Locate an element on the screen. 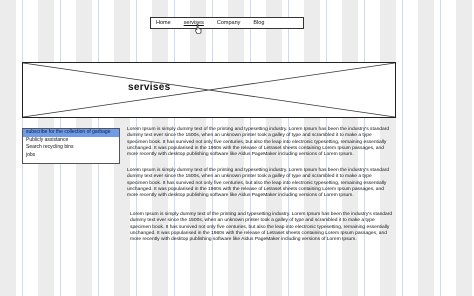  top-navigation: Home servises Company Blog is located at coordinates (227, 23).